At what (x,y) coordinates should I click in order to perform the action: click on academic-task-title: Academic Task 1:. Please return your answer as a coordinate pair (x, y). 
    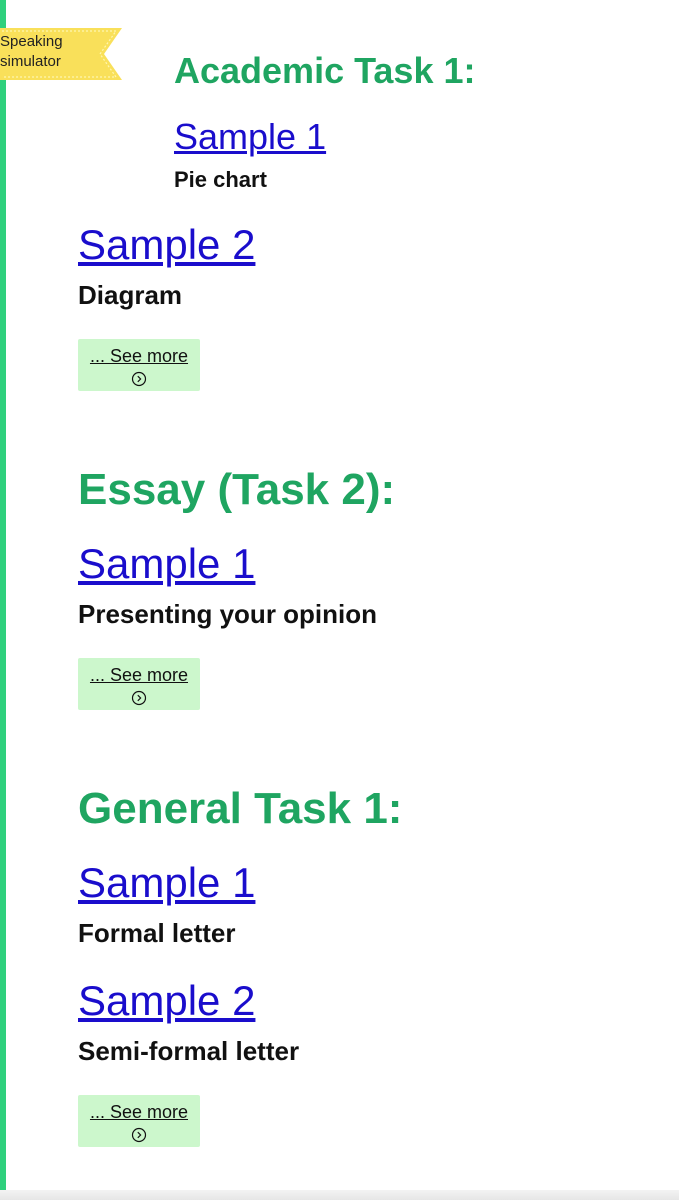
    Looking at the image, I should click on (325, 70).